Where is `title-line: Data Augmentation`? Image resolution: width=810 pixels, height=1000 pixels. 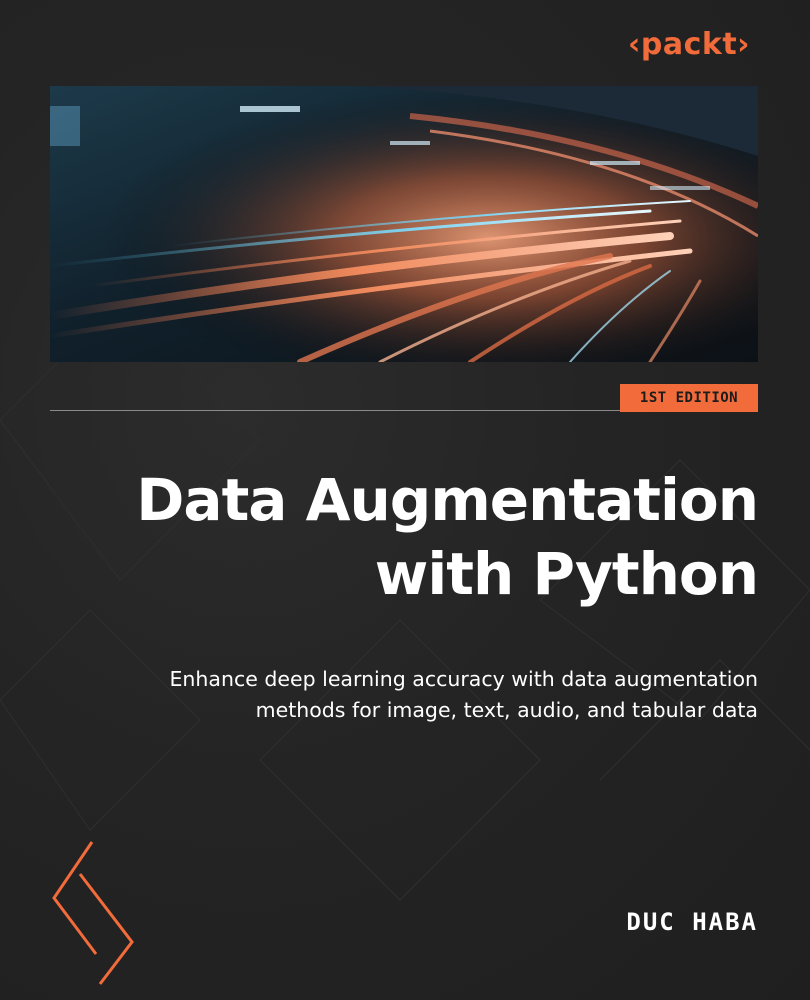
title-line: Data Augmentation is located at coordinates (447, 500).